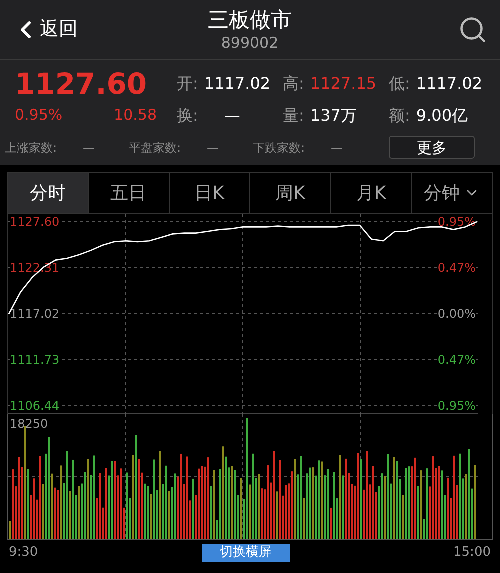 This screenshot has height=573, width=500. I want to click on stat-label: 额:, so click(399, 116).